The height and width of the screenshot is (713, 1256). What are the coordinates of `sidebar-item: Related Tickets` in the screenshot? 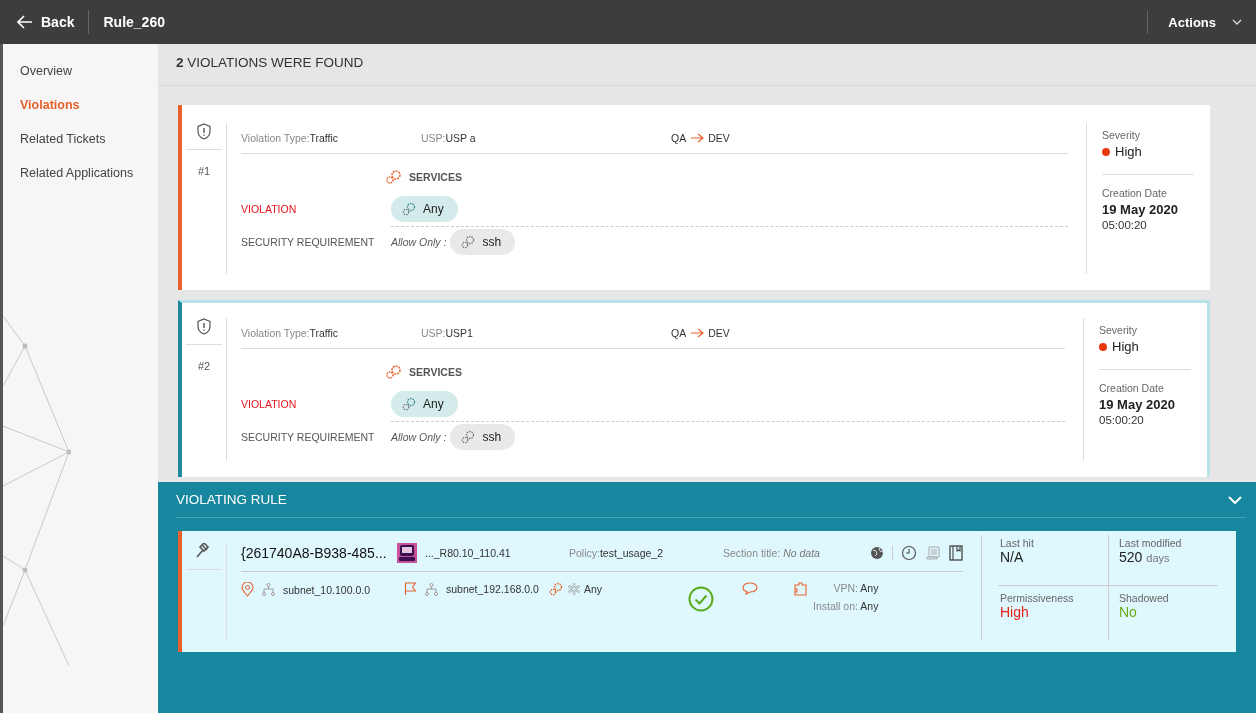 It's located at (80, 139).